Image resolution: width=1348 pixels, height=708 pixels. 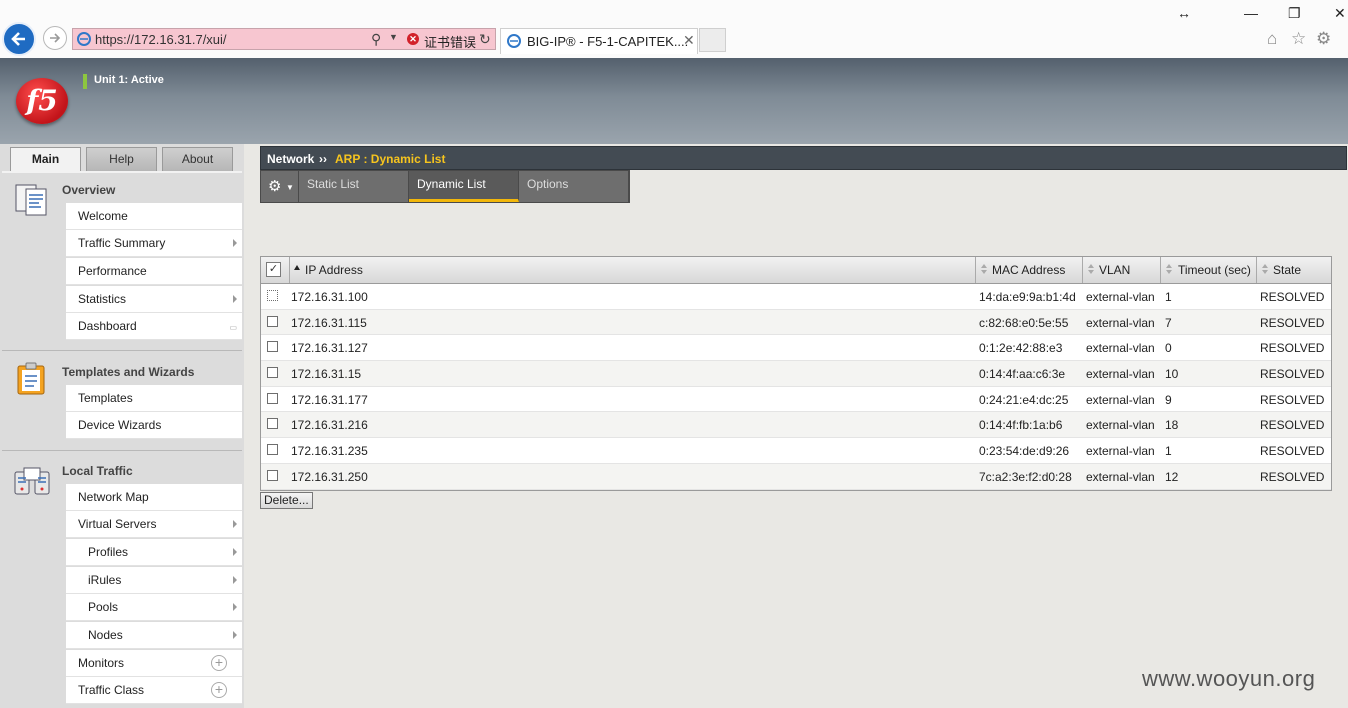 I want to click on close-window-button: ✕, so click(x=1340, y=13).